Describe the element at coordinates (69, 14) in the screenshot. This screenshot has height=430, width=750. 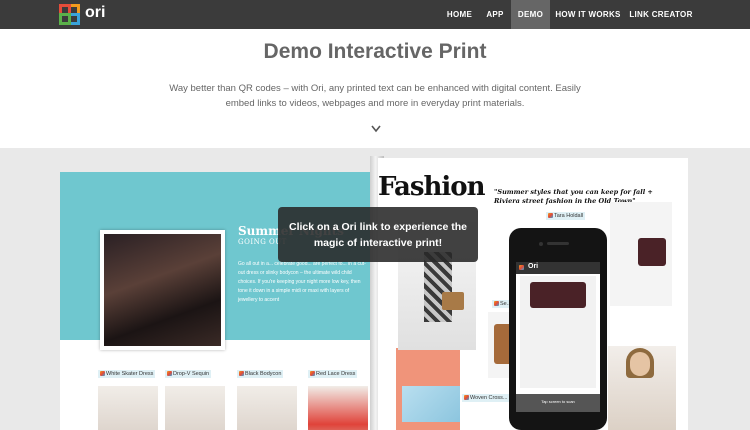
I see `ori-logo-icon` at that location.